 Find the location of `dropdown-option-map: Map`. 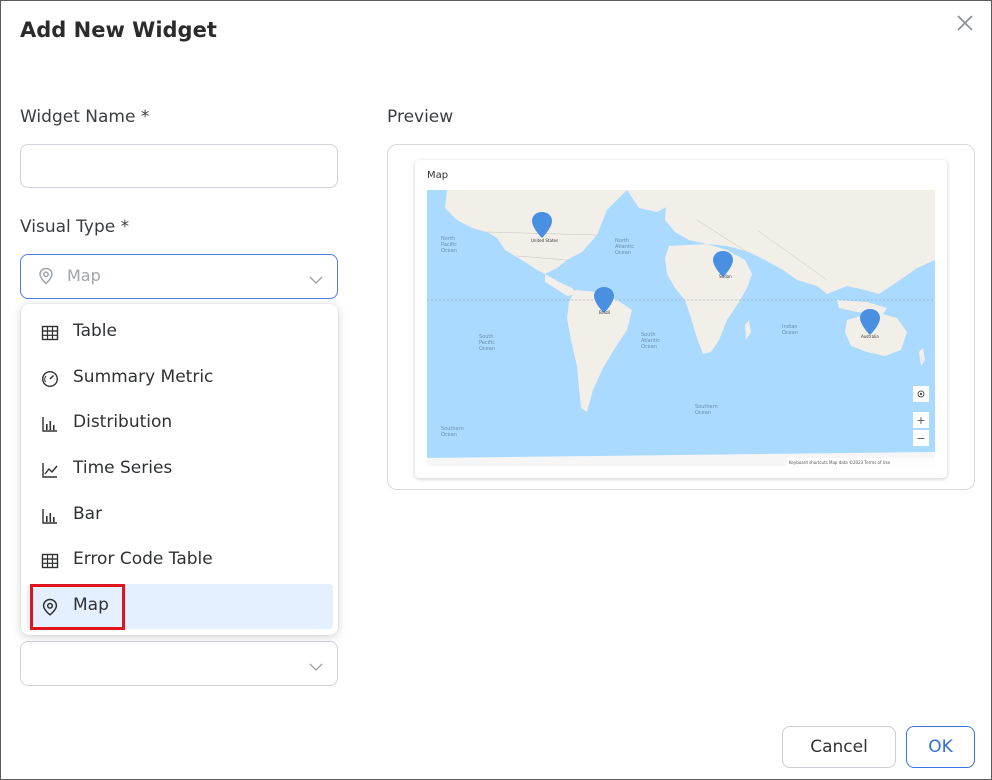

dropdown-option-map: Map is located at coordinates (180, 606).